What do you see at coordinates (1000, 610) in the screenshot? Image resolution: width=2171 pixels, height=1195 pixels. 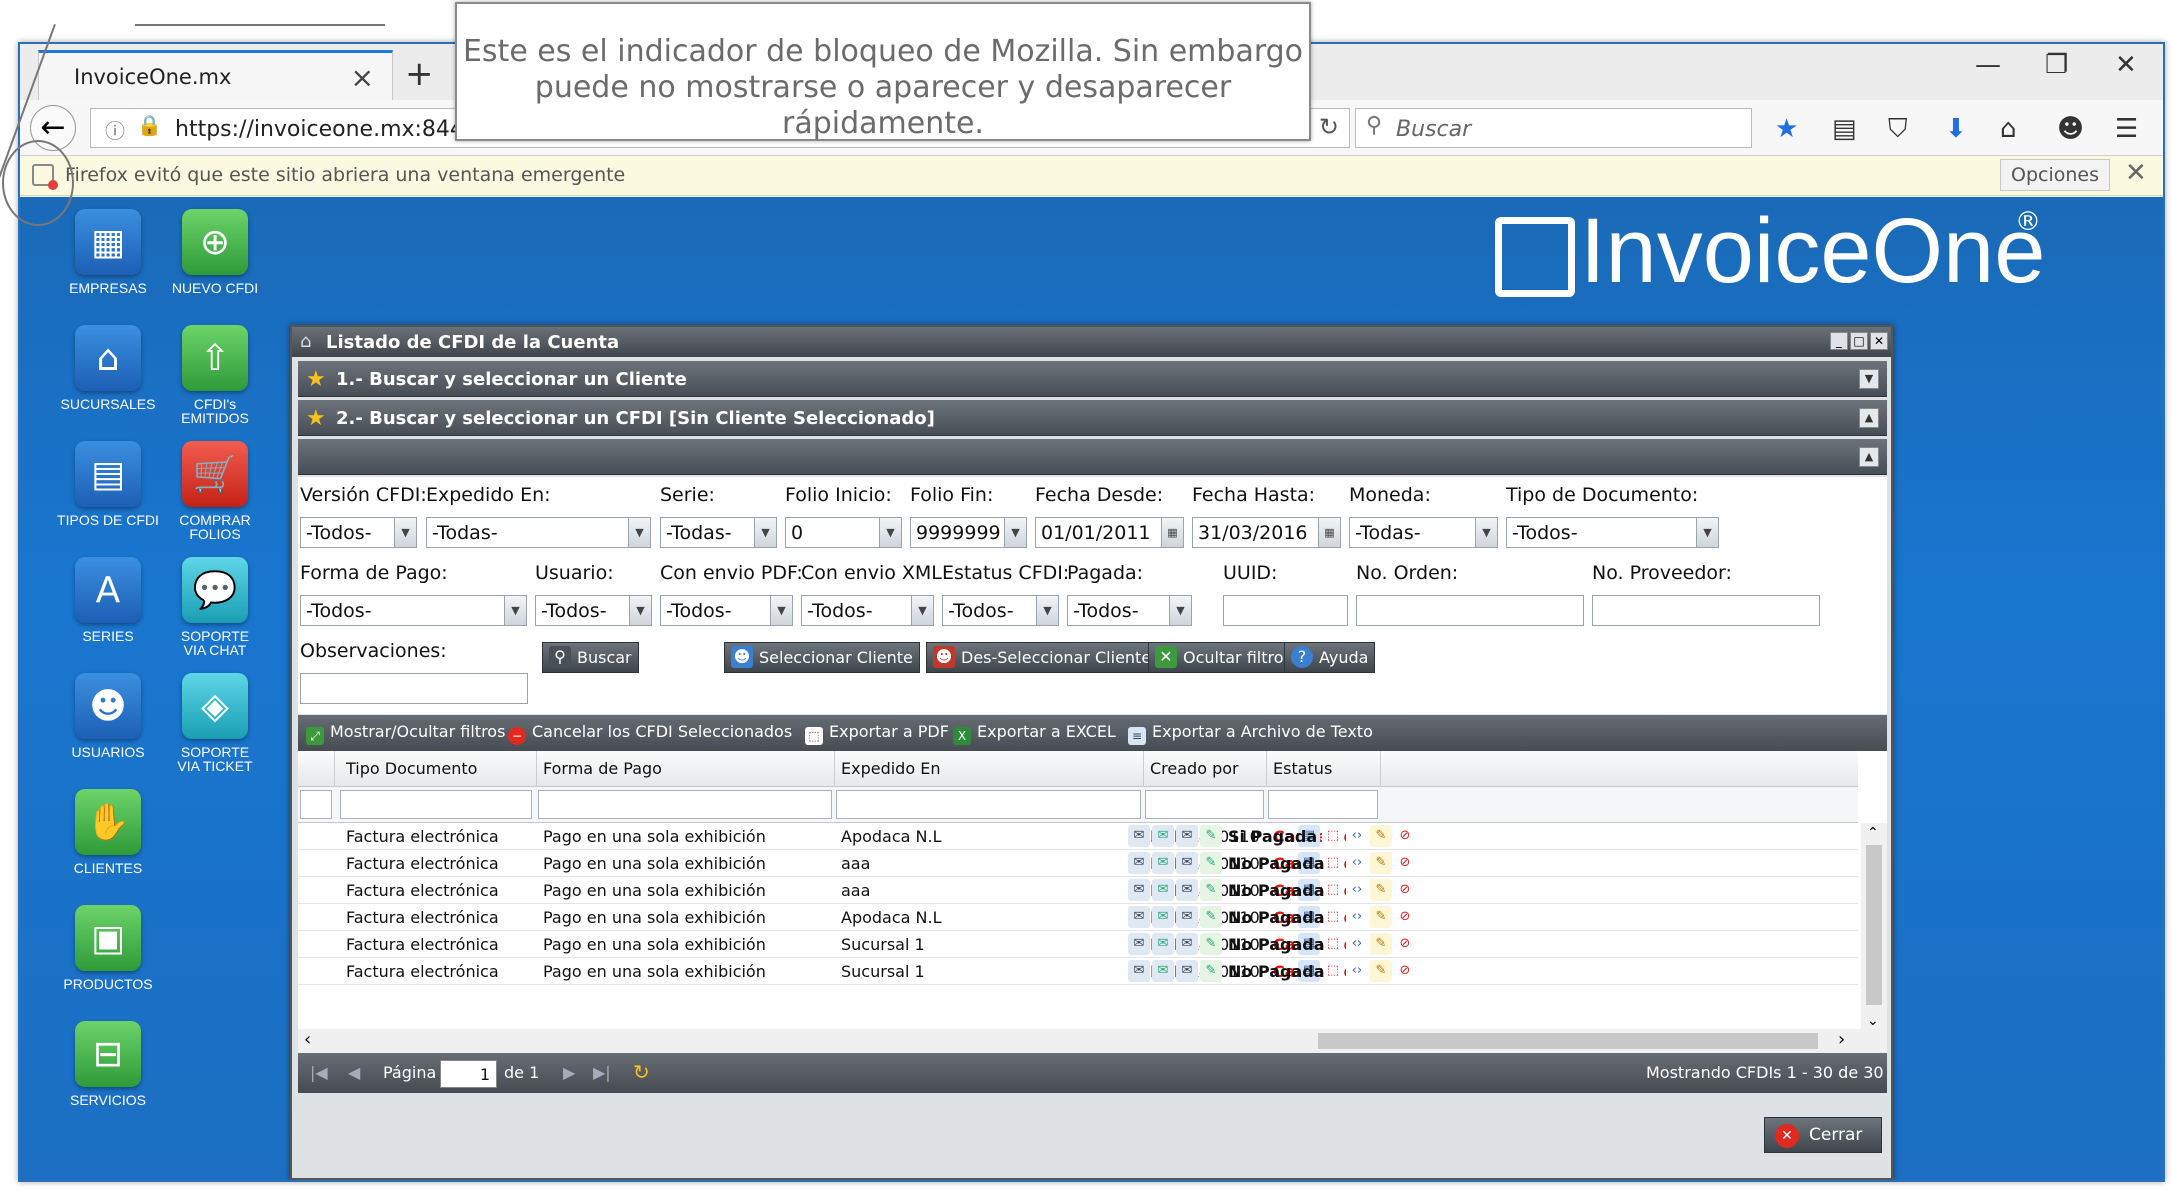 I see `select-estatus: -Todos- ▼` at bounding box center [1000, 610].